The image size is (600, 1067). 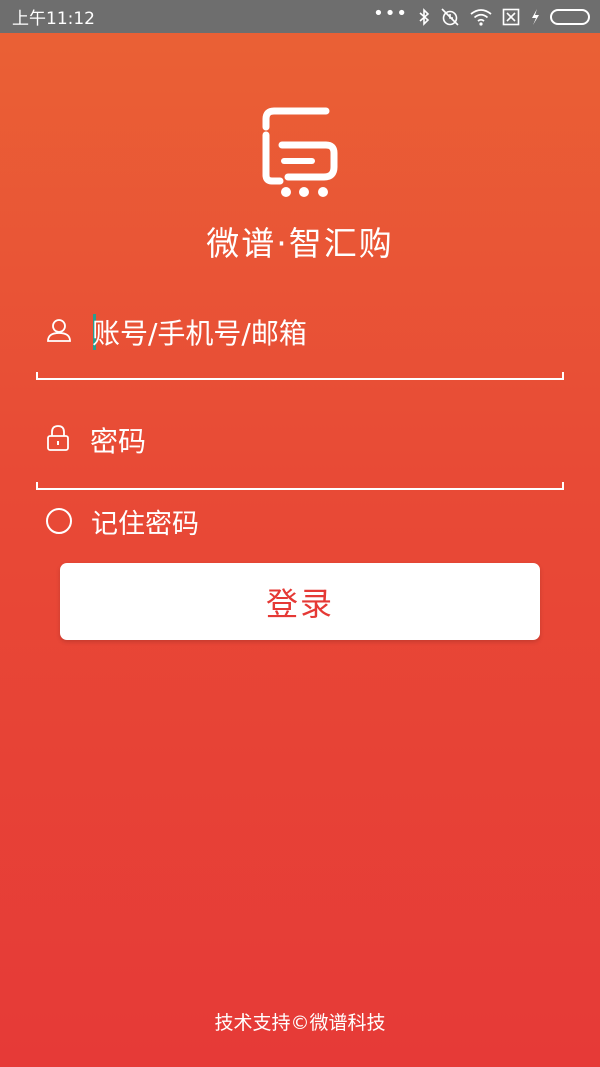 What do you see at coordinates (535, 17) in the screenshot?
I see `charging-icon` at bounding box center [535, 17].